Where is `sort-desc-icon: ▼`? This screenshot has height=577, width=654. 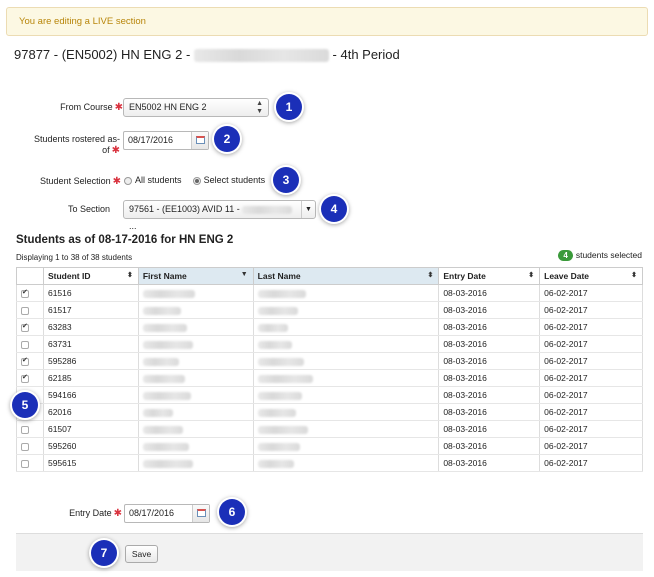 sort-desc-icon: ▼ is located at coordinates (244, 274).